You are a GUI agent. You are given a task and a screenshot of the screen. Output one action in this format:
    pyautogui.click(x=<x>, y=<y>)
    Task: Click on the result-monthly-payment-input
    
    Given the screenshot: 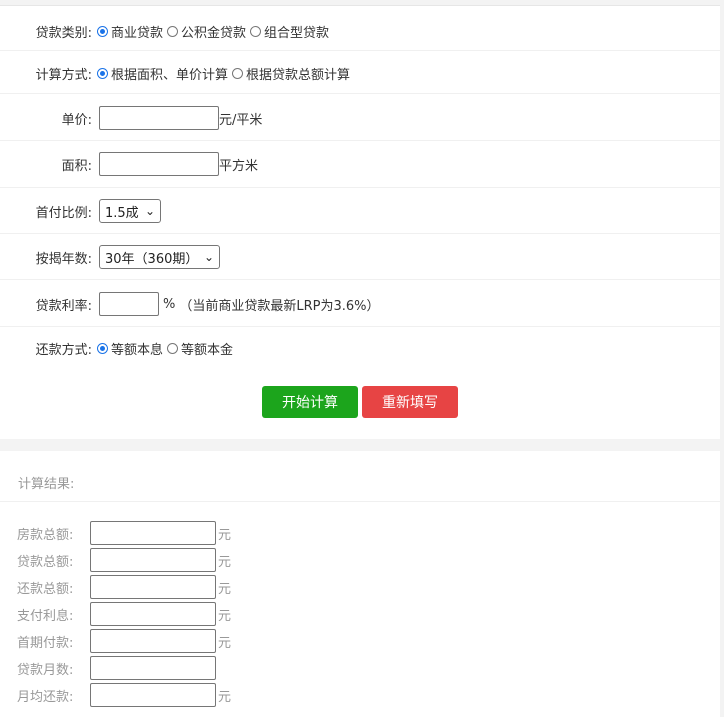 What is the action you would take?
    pyautogui.click(x=153, y=695)
    